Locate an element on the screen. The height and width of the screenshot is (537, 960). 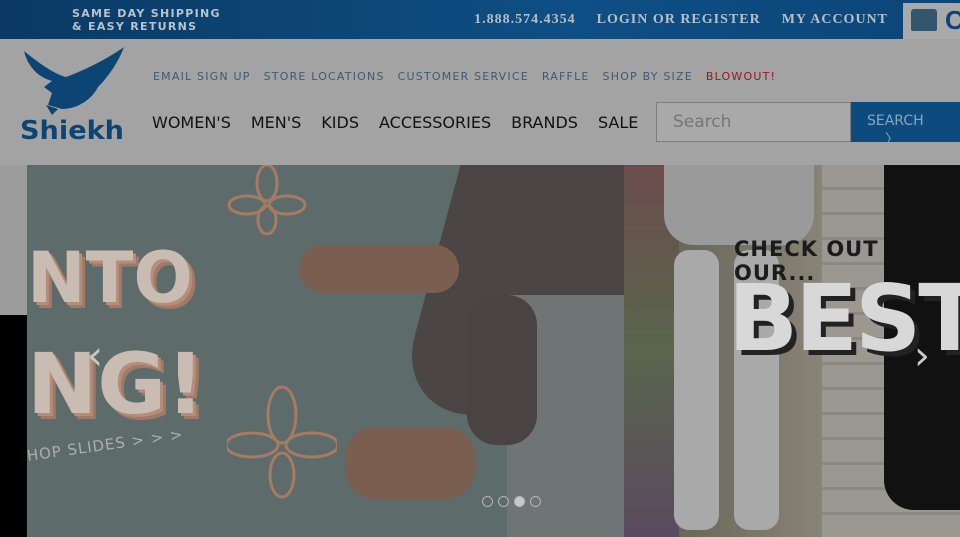
previous-slide-arrow: ‹ is located at coordinates (95, 356).